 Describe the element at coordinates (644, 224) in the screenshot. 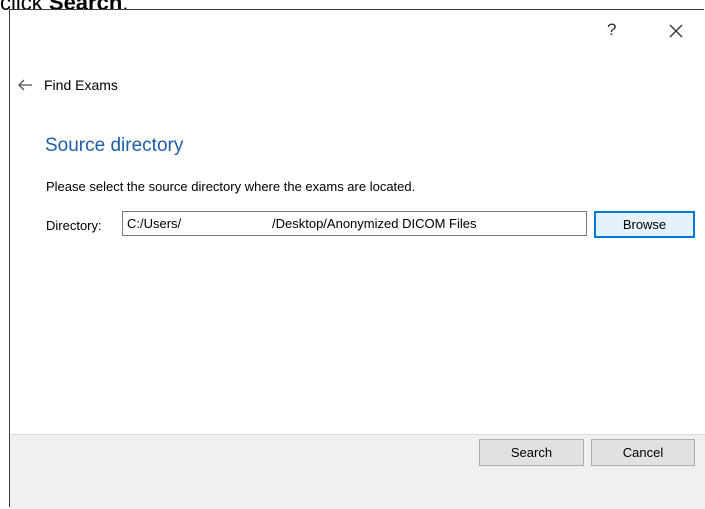

I see `browse-button: Browse` at that location.